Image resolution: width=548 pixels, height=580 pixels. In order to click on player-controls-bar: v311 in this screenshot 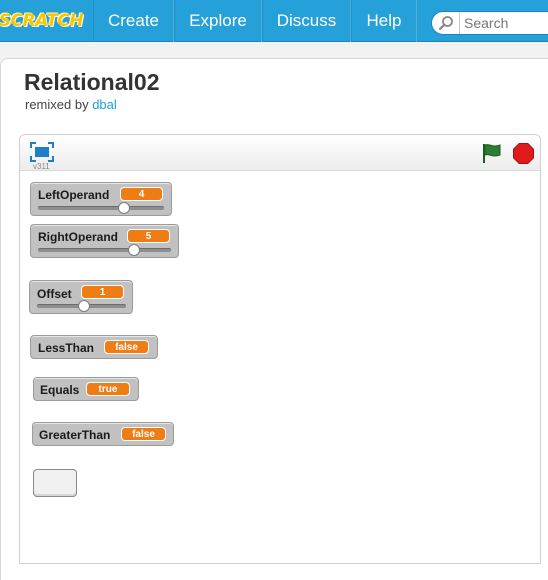, I will do `click(280, 153)`.